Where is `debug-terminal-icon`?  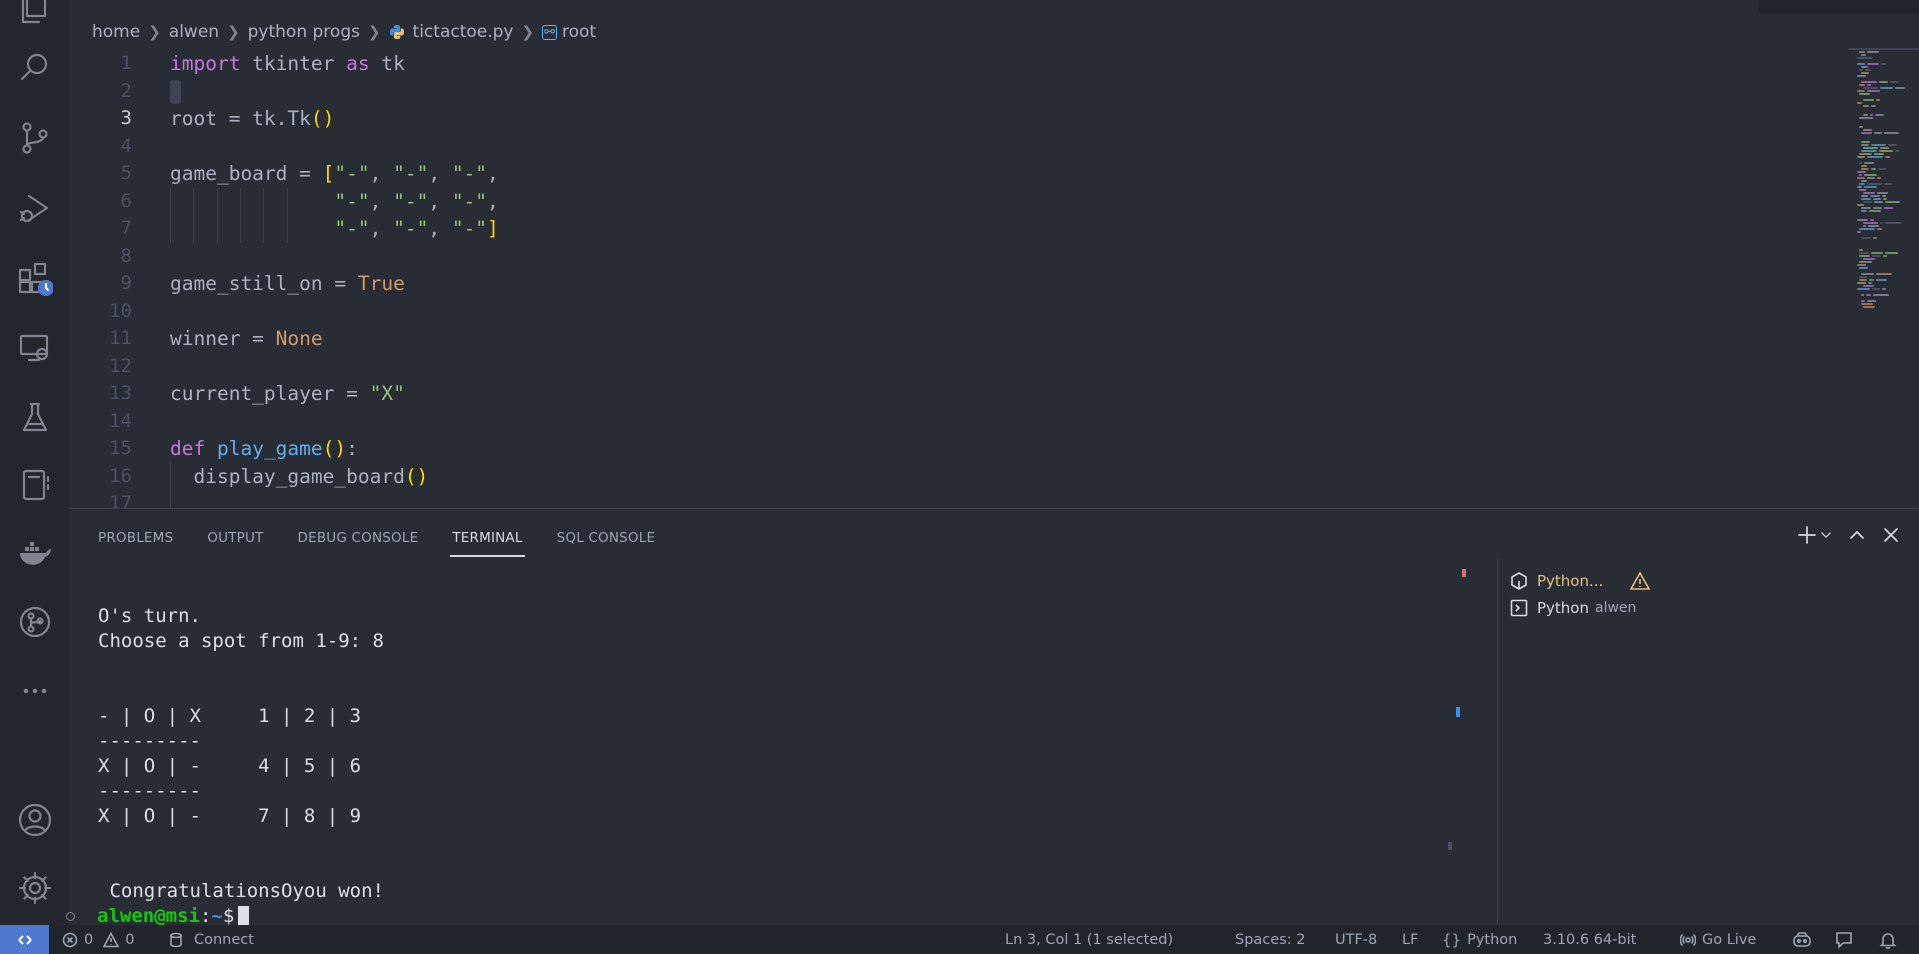 debug-terminal-icon is located at coordinates (1519, 581).